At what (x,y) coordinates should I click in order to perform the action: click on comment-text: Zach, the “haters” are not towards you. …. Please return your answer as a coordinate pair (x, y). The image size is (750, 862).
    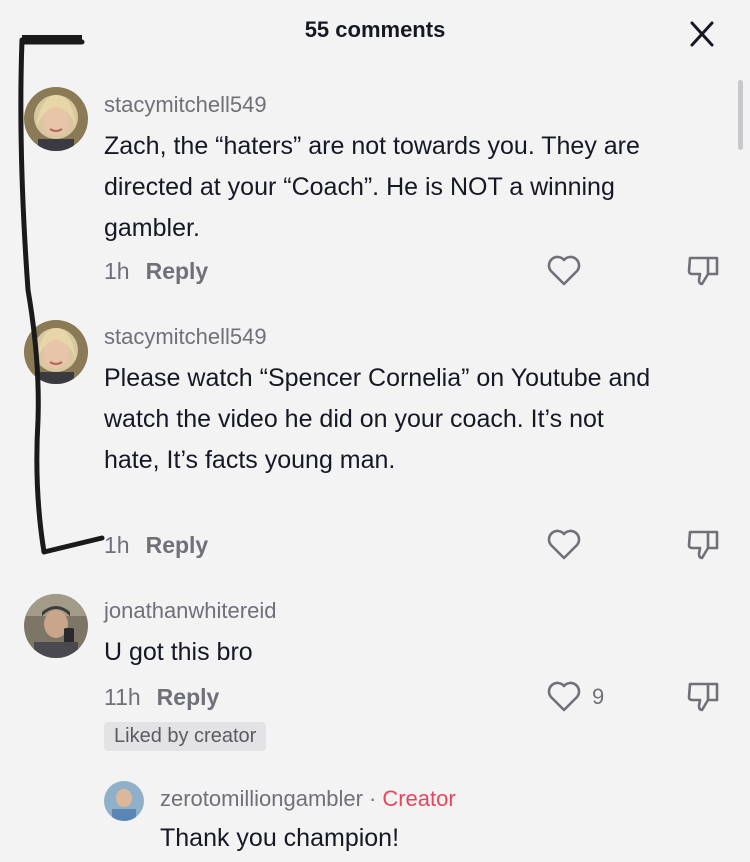
    Looking at the image, I should click on (372, 187).